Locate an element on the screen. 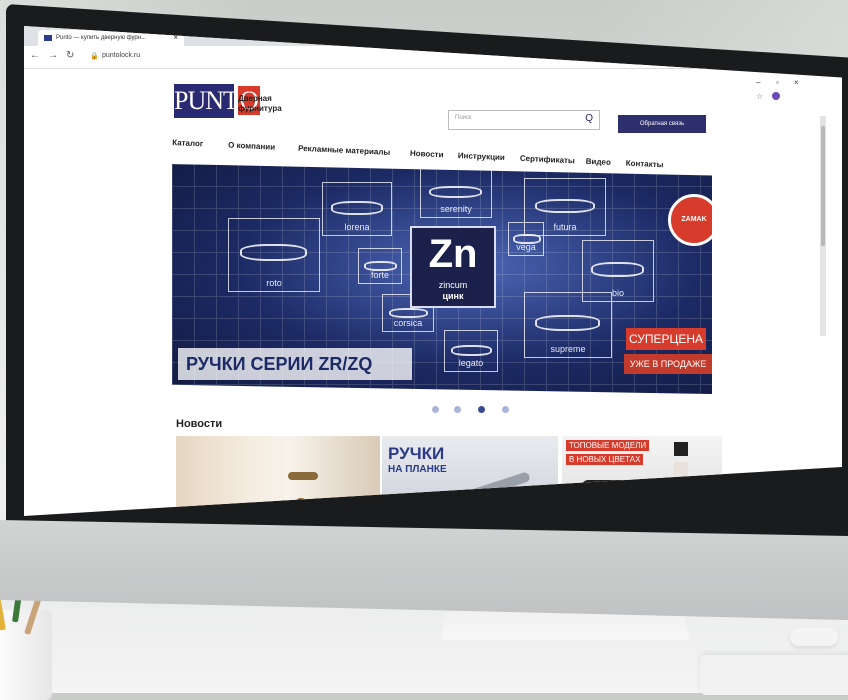 The width and height of the screenshot is (848, 700). zamak-badge: ZAMAK is located at coordinates (690, 220).